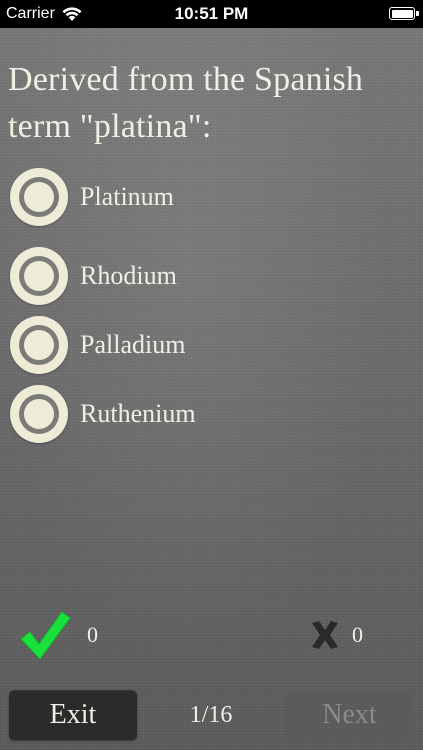 This screenshot has height=750, width=423. Describe the element at coordinates (200, 414) in the screenshot. I see `answer-option-ruthenium: Ruthenium` at that location.